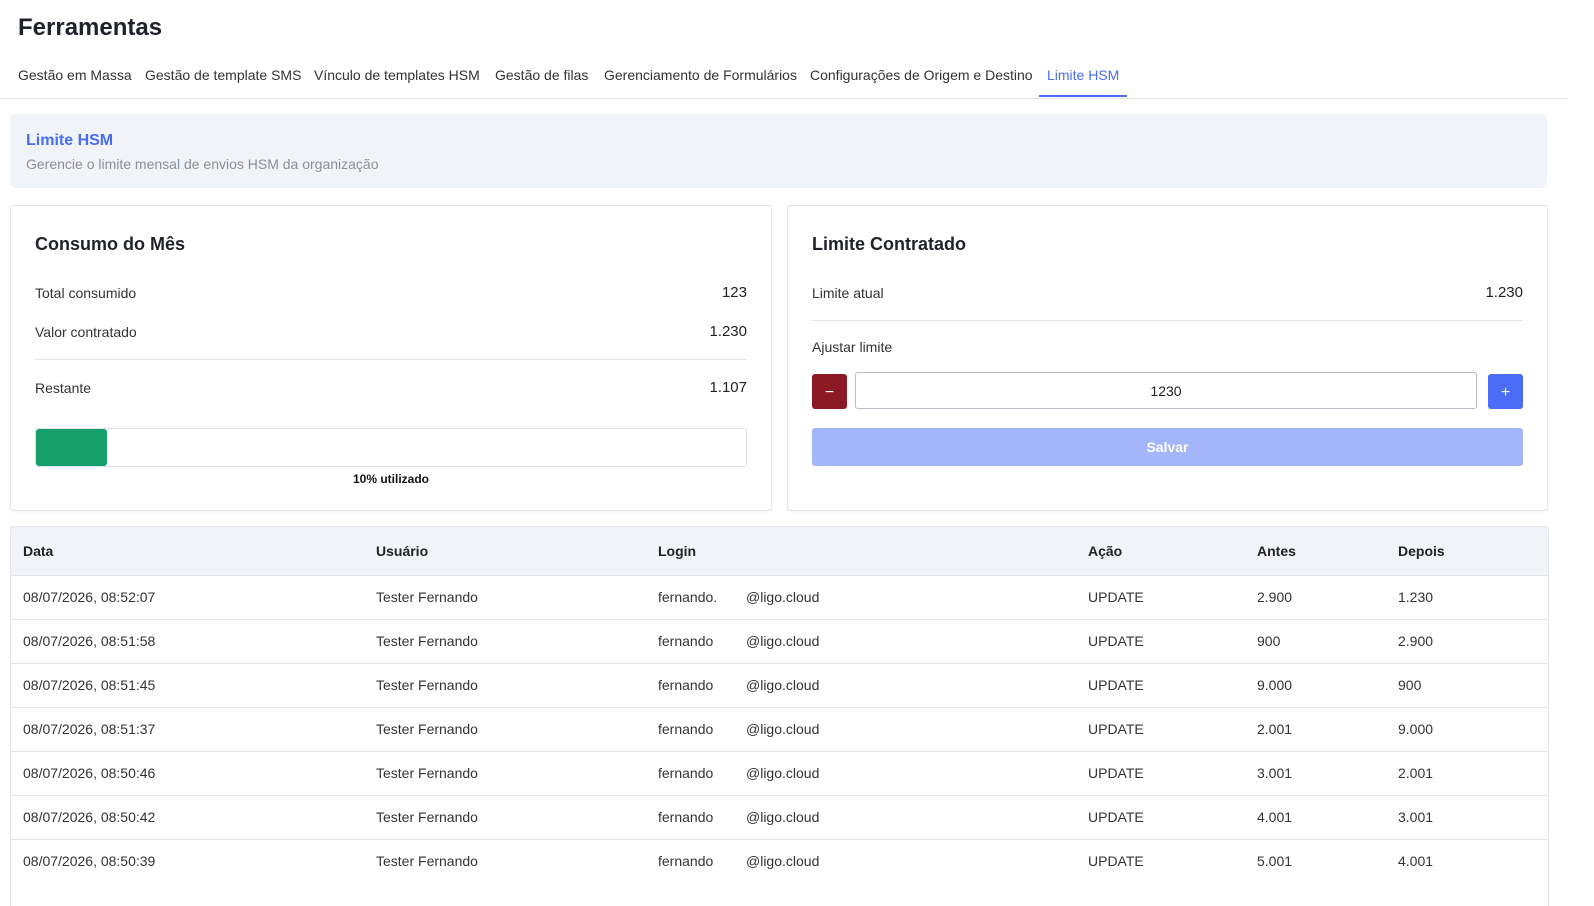 This screenshot has height=906, width=1594. I want to click on tab-gerenciamento-formularios: Gerenciamento de Formulários, so click(700, 77).